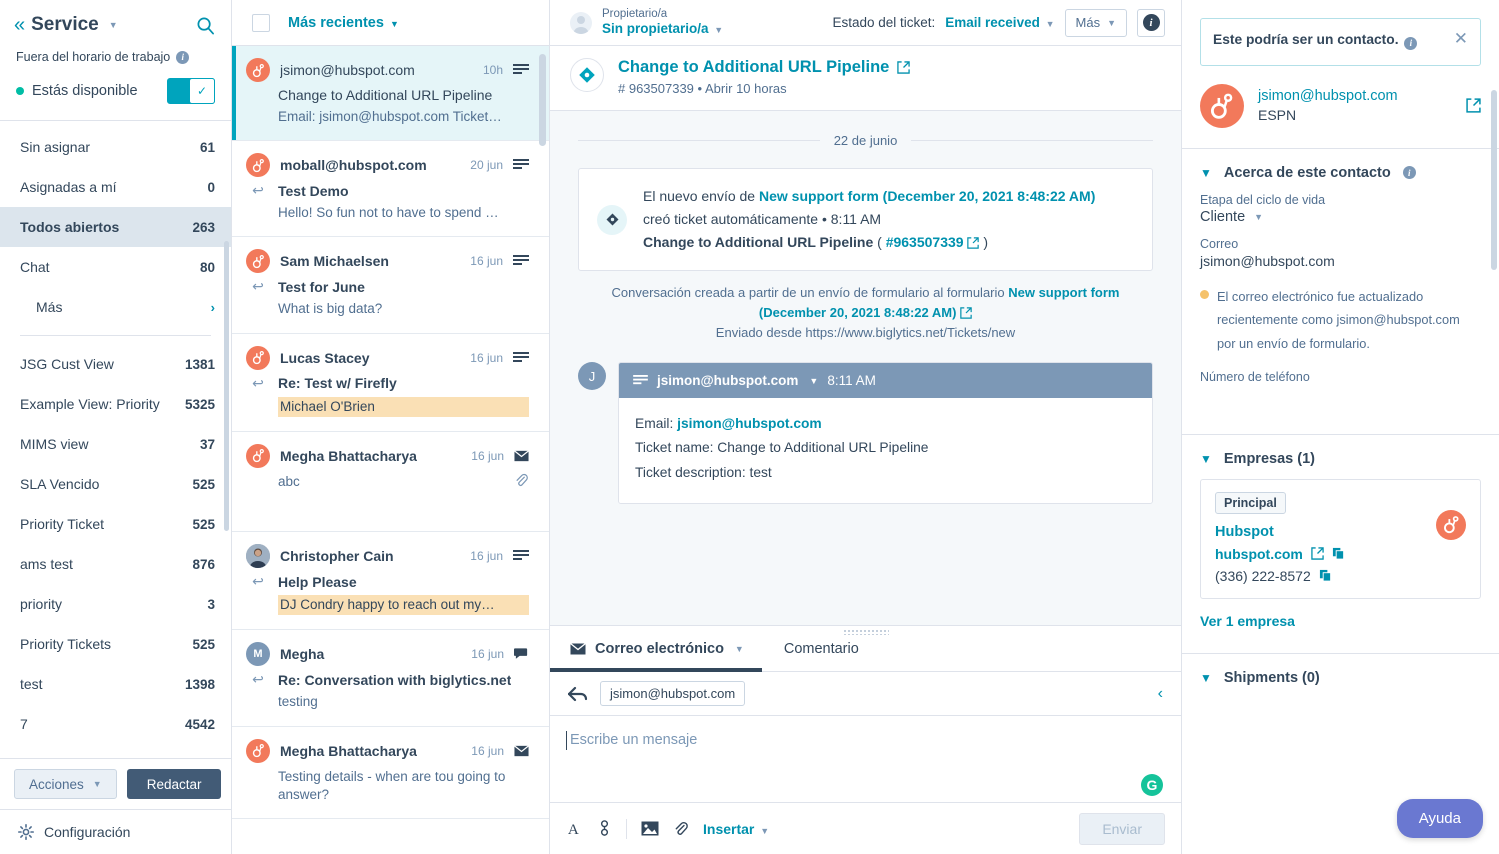 The width and height of the screenshot is (1499, 854). Describe the element at coordinates (656, 649) in the screenshot. I see `tab-email: Correo electrónico ▼` at that location.